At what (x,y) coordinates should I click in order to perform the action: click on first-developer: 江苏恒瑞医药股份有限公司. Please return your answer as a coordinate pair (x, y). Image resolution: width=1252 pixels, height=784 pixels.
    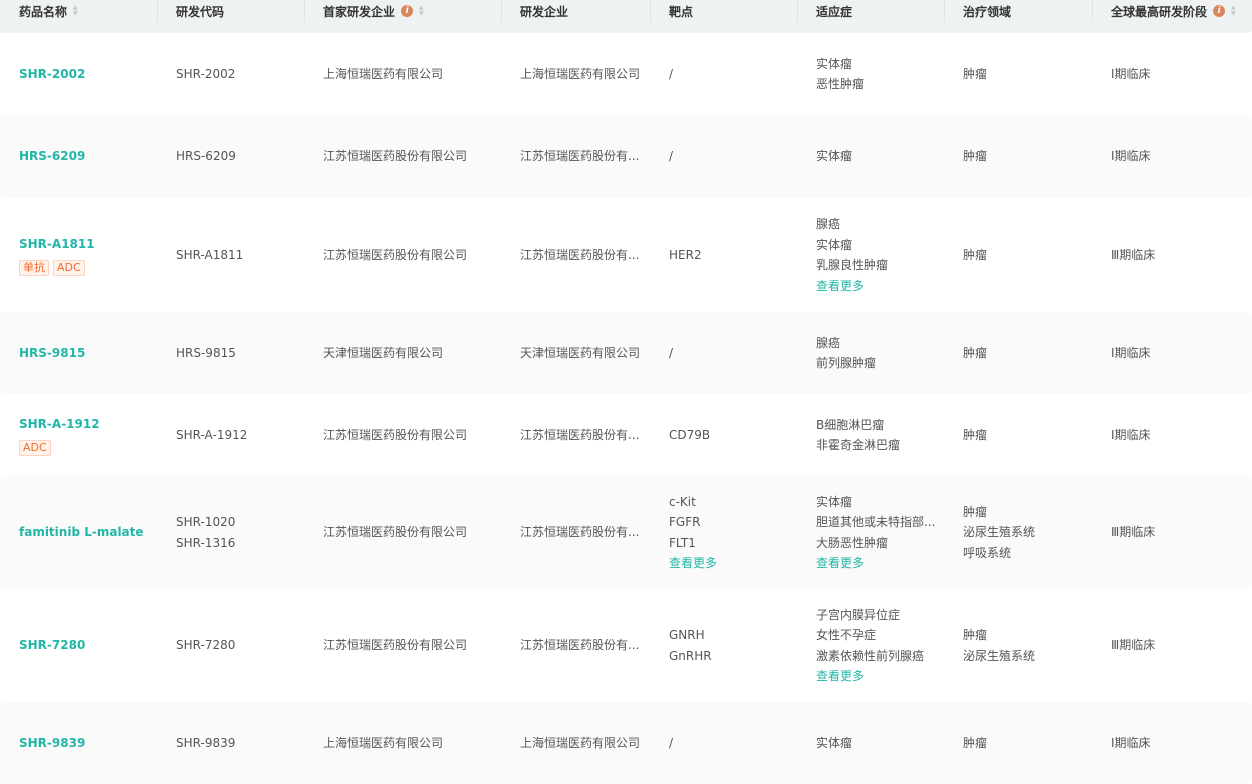
    Looking at the image, I should click on (395, 156).